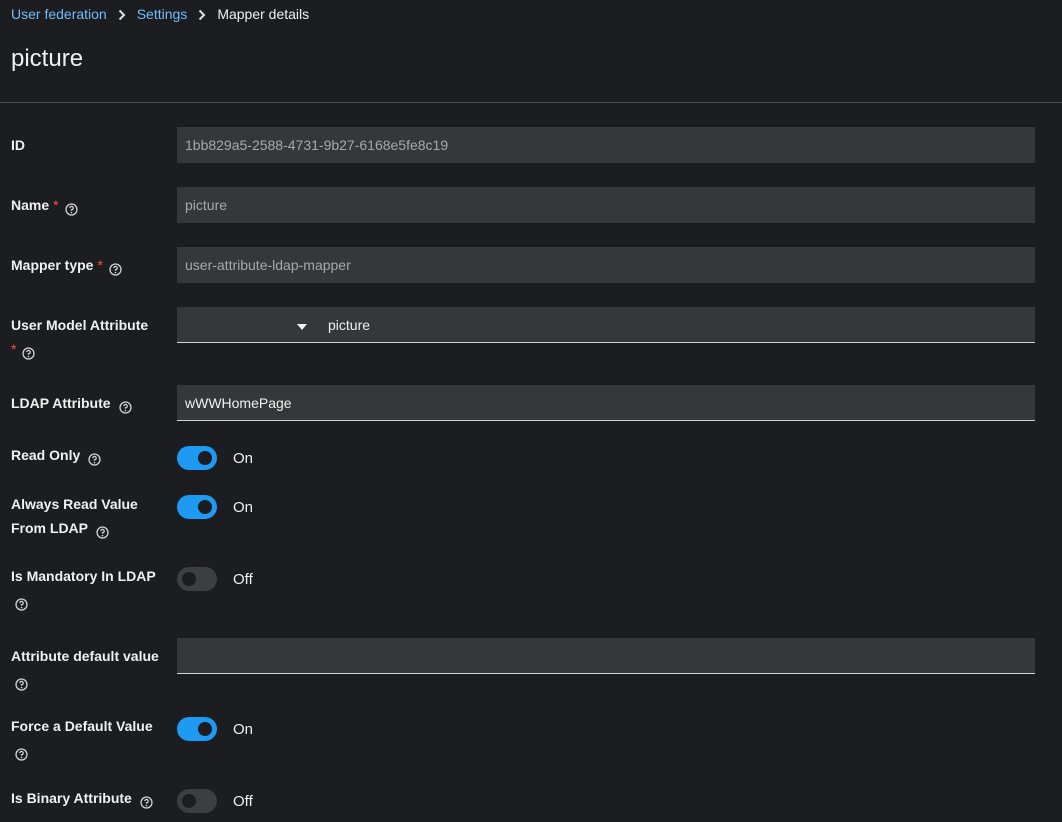  I want to click on force-default-label: Force a Default Value, so click(91, 738).